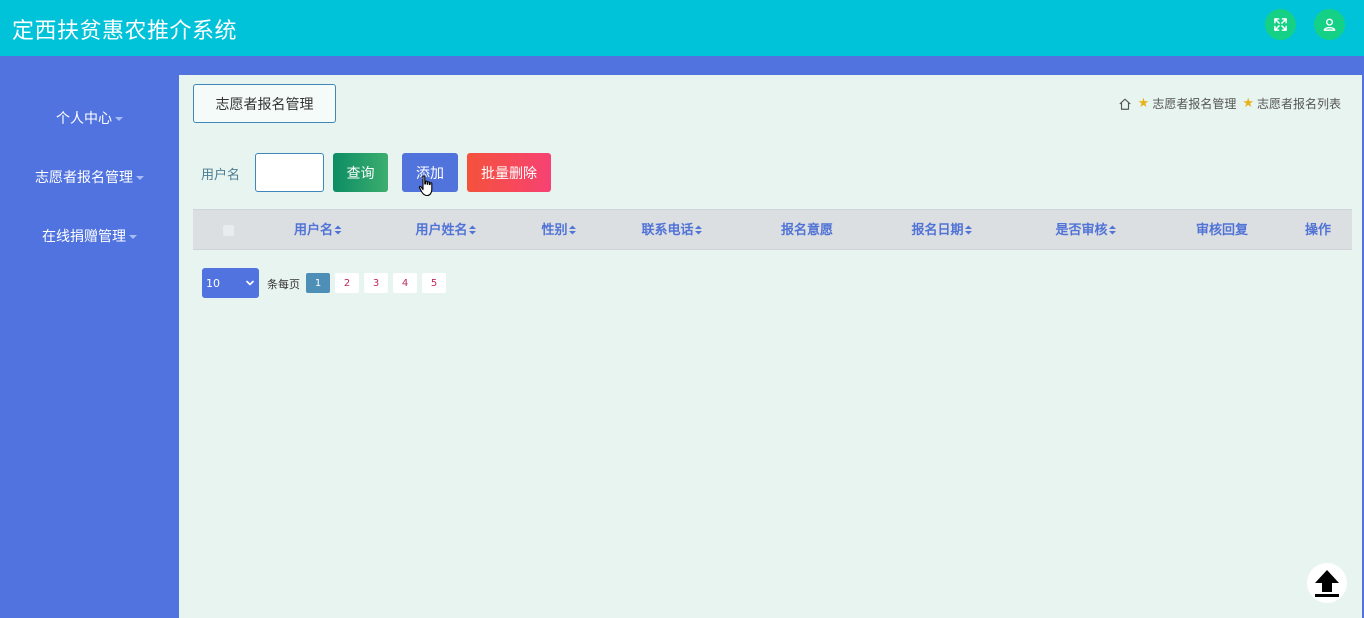  What do you see at coordinates (347, 283) in the screenshot?
I see `page-button-2: 2` at bounding box center [347, 283].